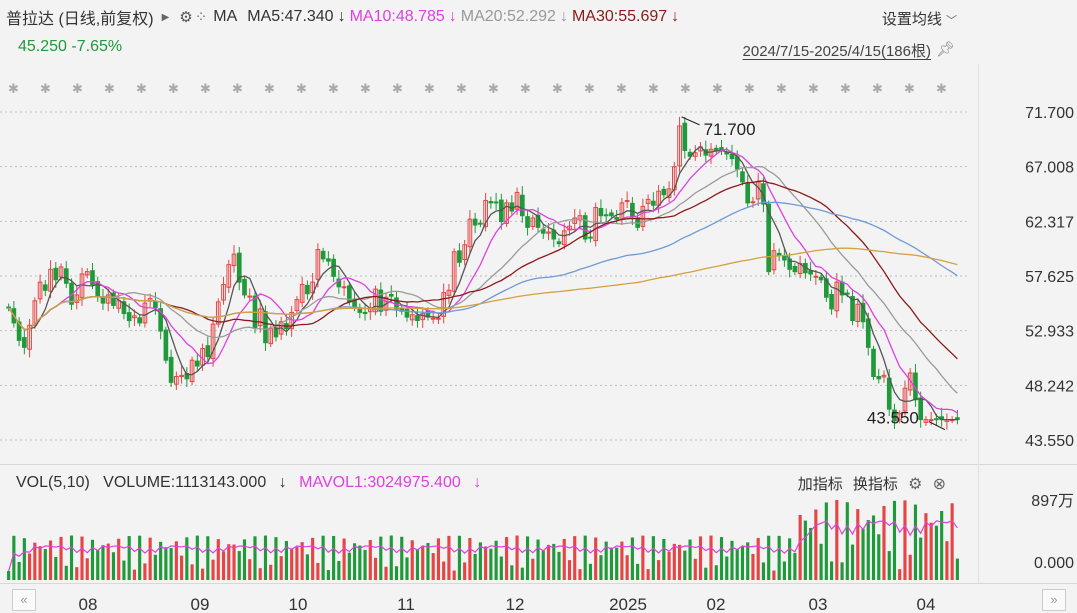  I want to click on close-icon: ⊗, so click(939, 484).